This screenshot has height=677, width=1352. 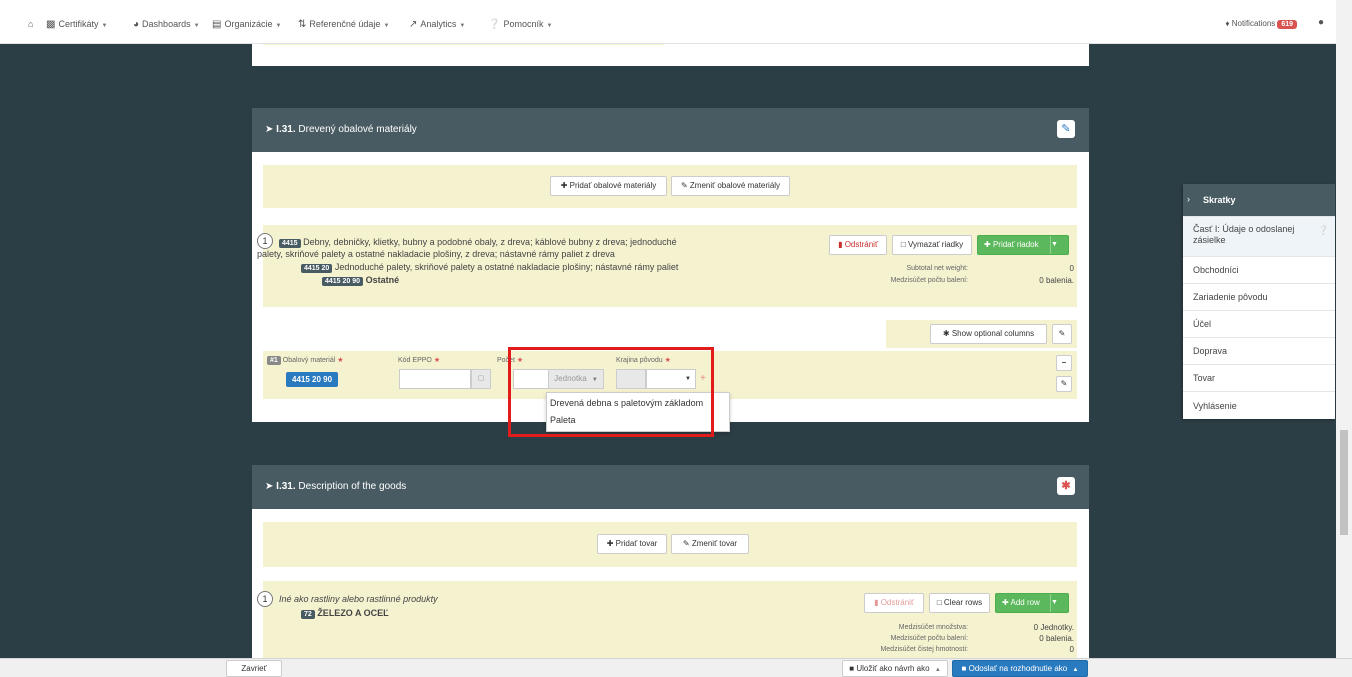 What do you see at coordinates (611, 392) in the screenshot?
I see `highlight-box` at bounding box center [611, 392].